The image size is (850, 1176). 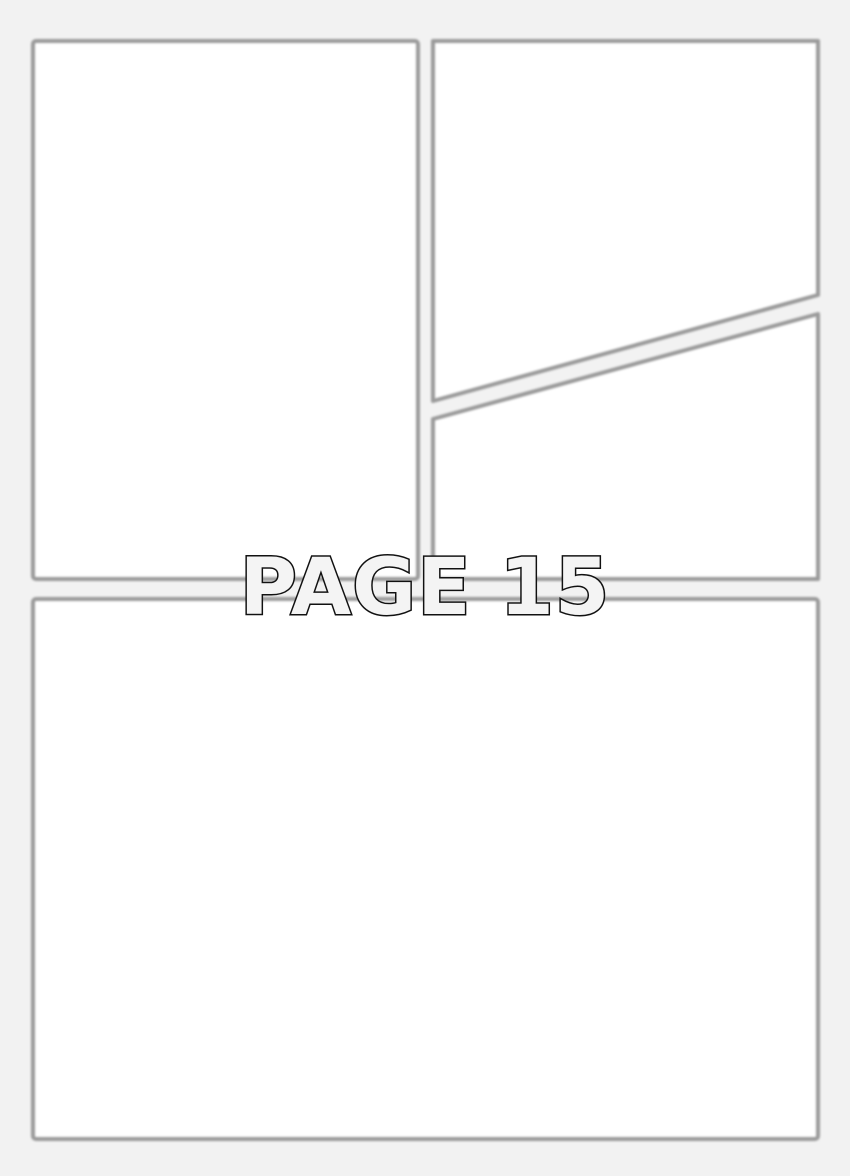 I want to click on page-number-label: PAGE 15, so click(x=424, y=588).